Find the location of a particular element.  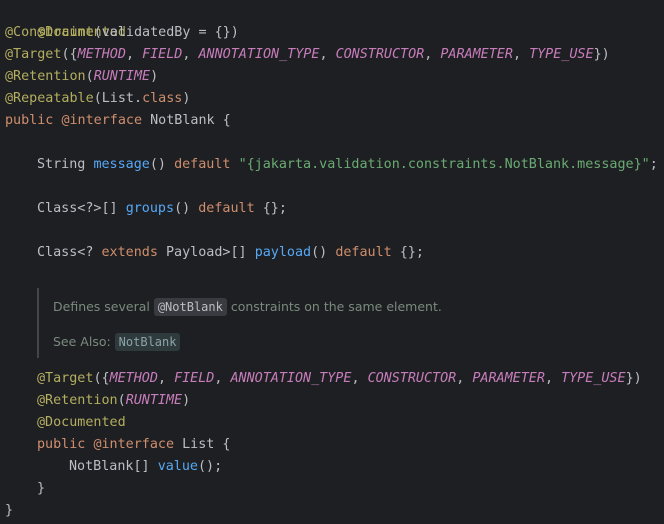

javadoc-see-also: See Also: NotBlank is located at coordinates (117, 342).